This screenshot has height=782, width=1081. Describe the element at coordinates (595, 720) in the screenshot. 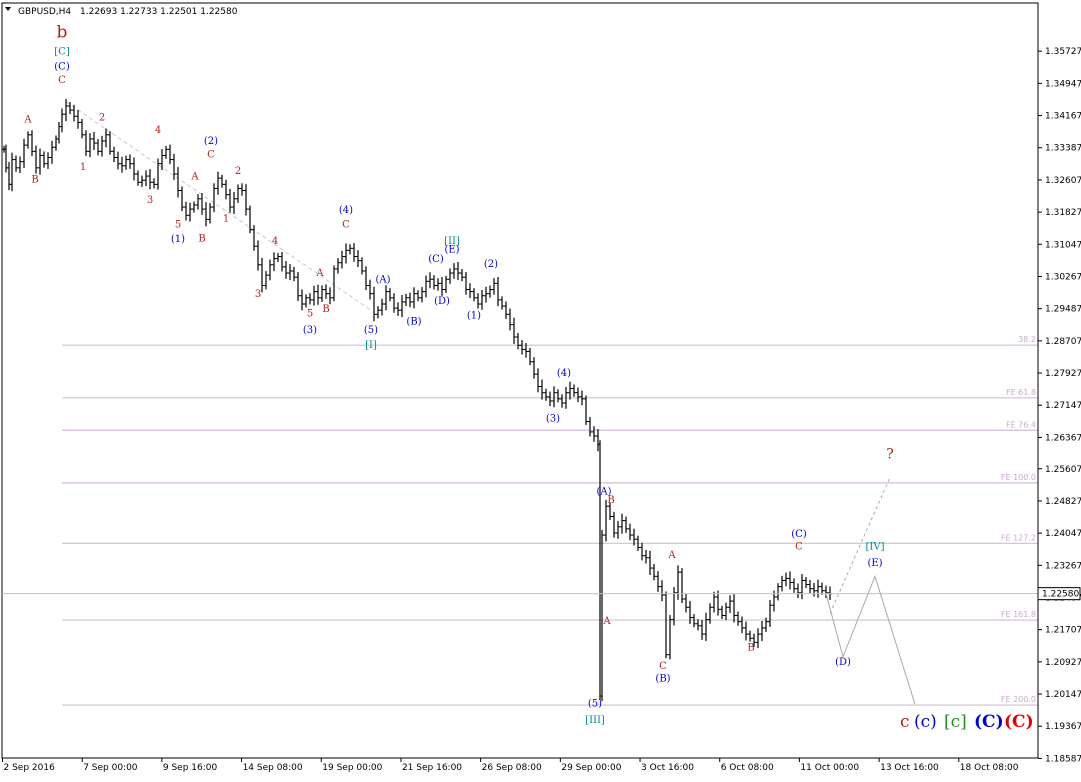

I see `wave-label: [III]` at that location.